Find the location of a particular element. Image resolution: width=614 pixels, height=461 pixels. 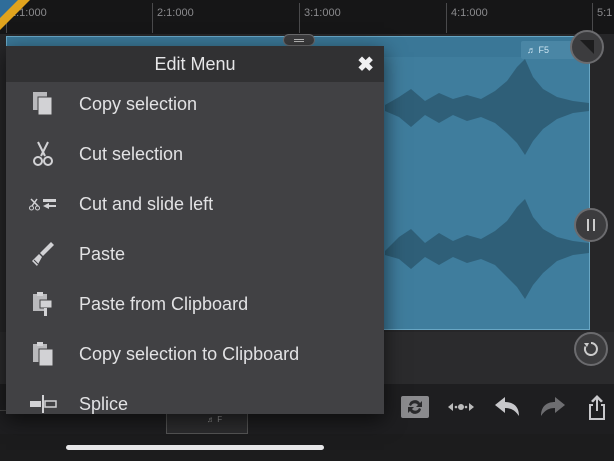

pause-icon is located at coordinates (591, 225).